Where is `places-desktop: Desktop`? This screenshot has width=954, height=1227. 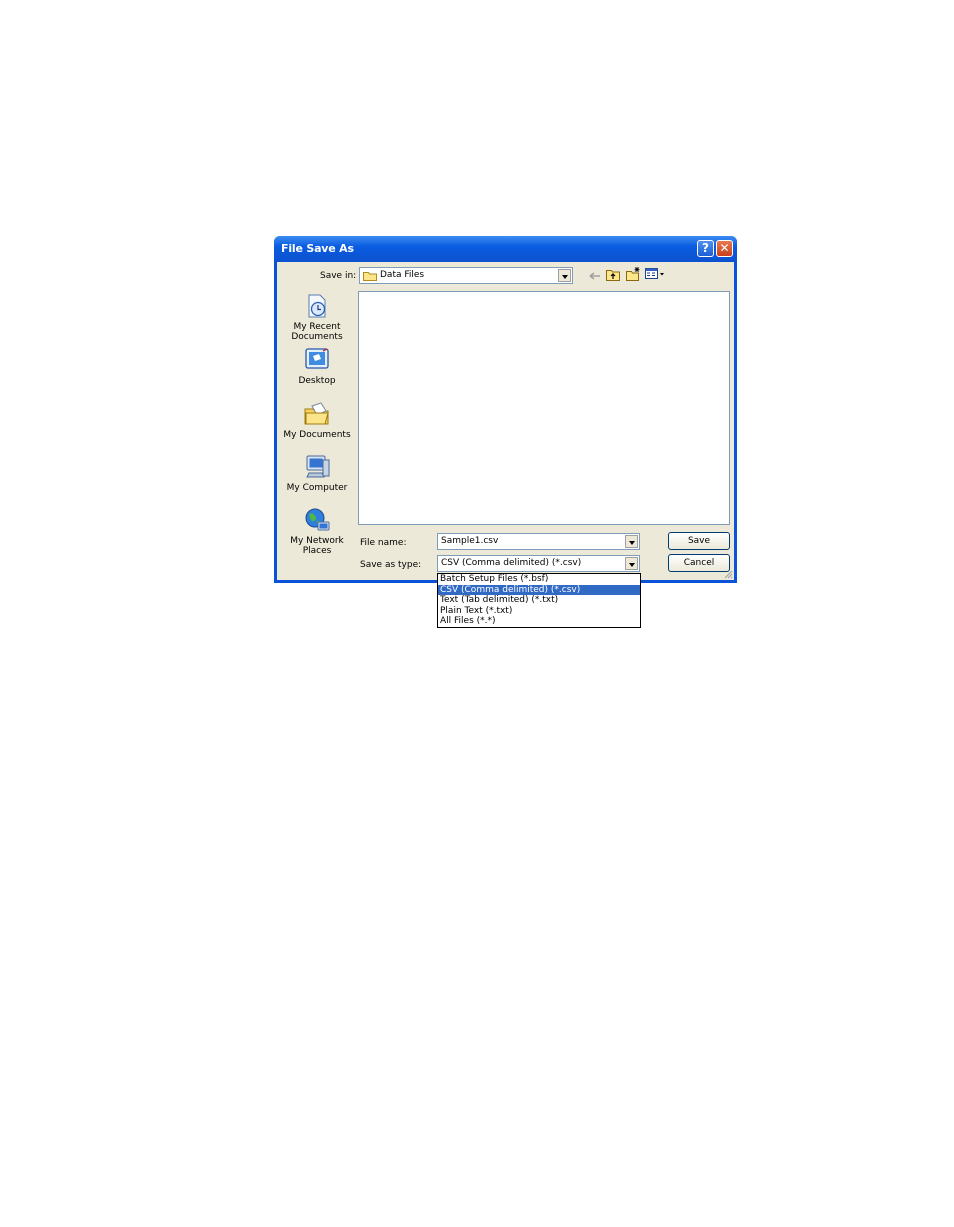
places-desktop: Desktop is located at coordinates (317, 366).